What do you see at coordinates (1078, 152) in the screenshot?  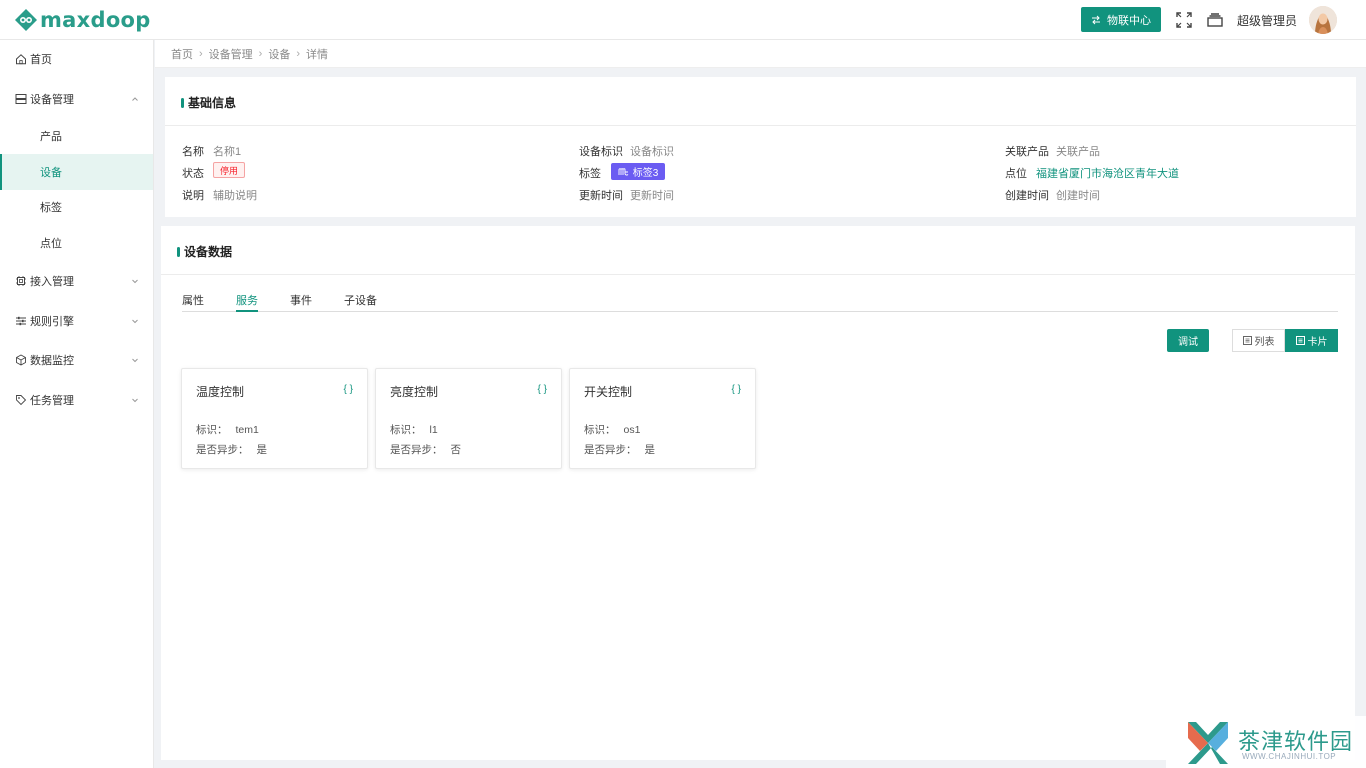 I see `related-product-value: 关联产品` at bounding box center [1078, 152].